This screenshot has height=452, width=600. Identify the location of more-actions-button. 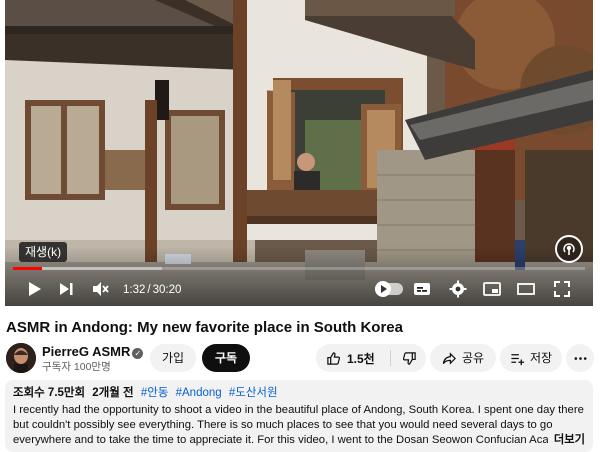
(580, 358).